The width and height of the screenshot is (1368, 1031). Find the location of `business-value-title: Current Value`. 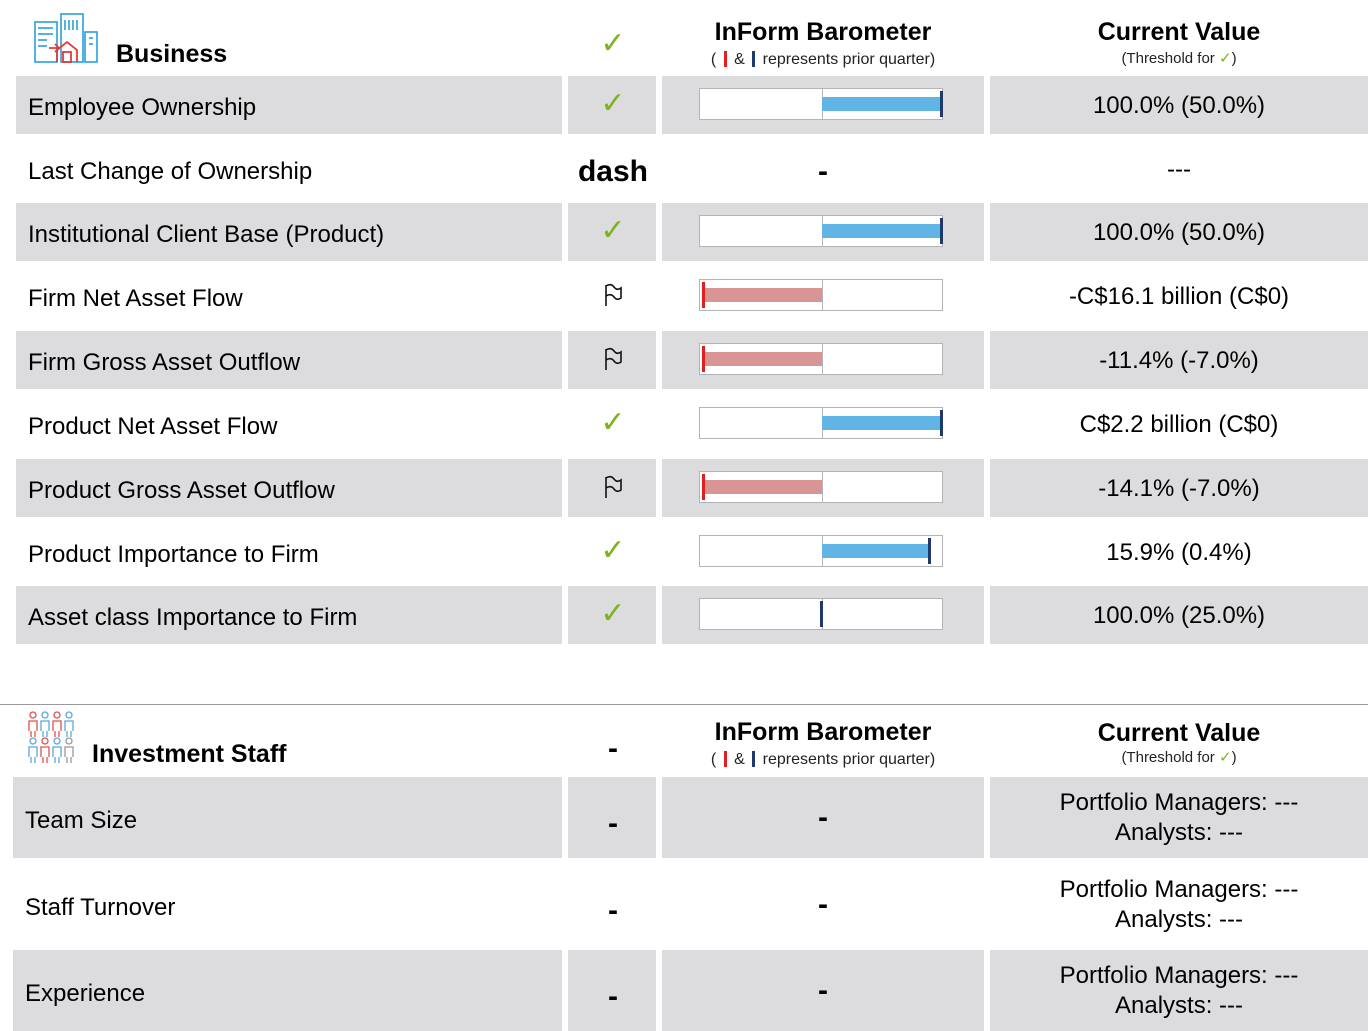

business-value-title: Current Value is located at coordinates (1179, 32).